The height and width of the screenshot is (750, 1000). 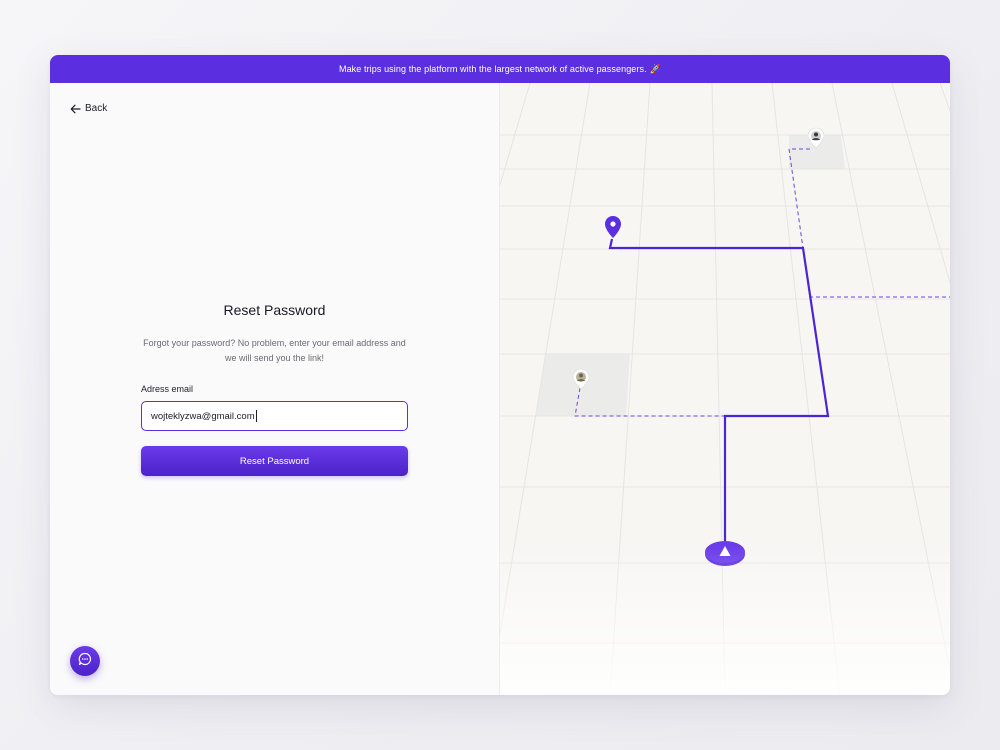 I want to click on email-field-value: wojteklyzwa@gmail.com, so click(x=203, y=416).